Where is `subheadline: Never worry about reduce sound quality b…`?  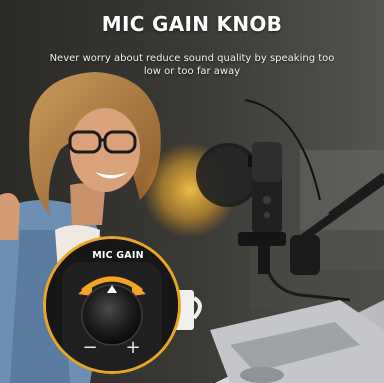
subheadline: Never worry about reduce sound quality b… is located at coordinates (192, 65).